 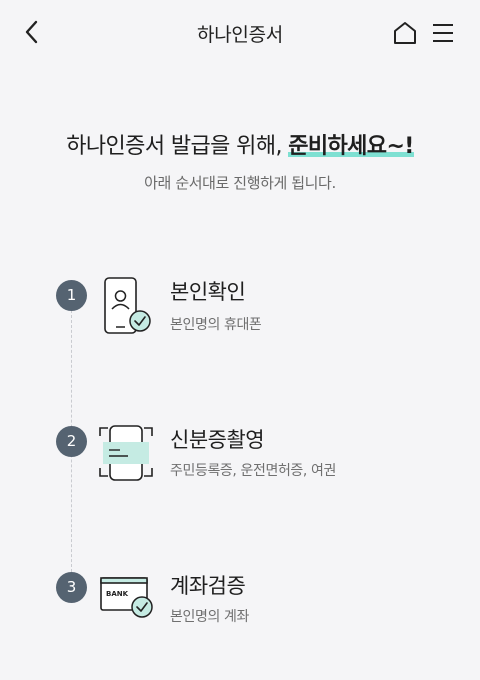 I want to click on step-identity-verification: 1 본인확인 본인명의 휴대폰, so click(x=240, y=305).